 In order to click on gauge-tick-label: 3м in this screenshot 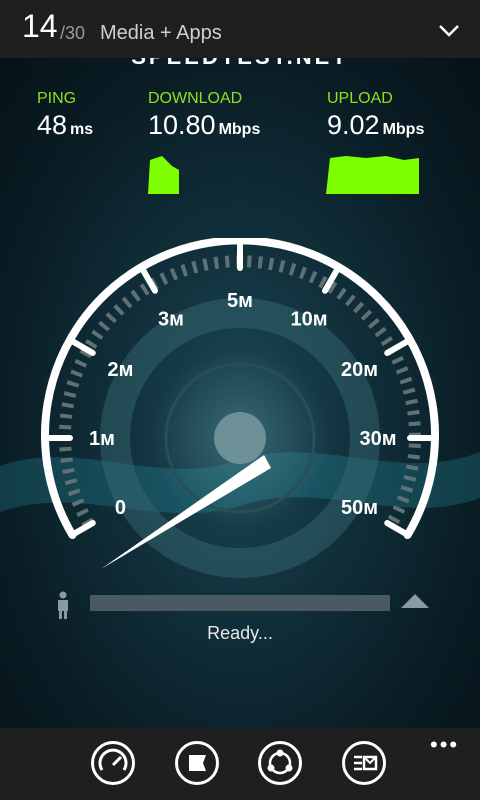, I will do `click(171, 319)`.